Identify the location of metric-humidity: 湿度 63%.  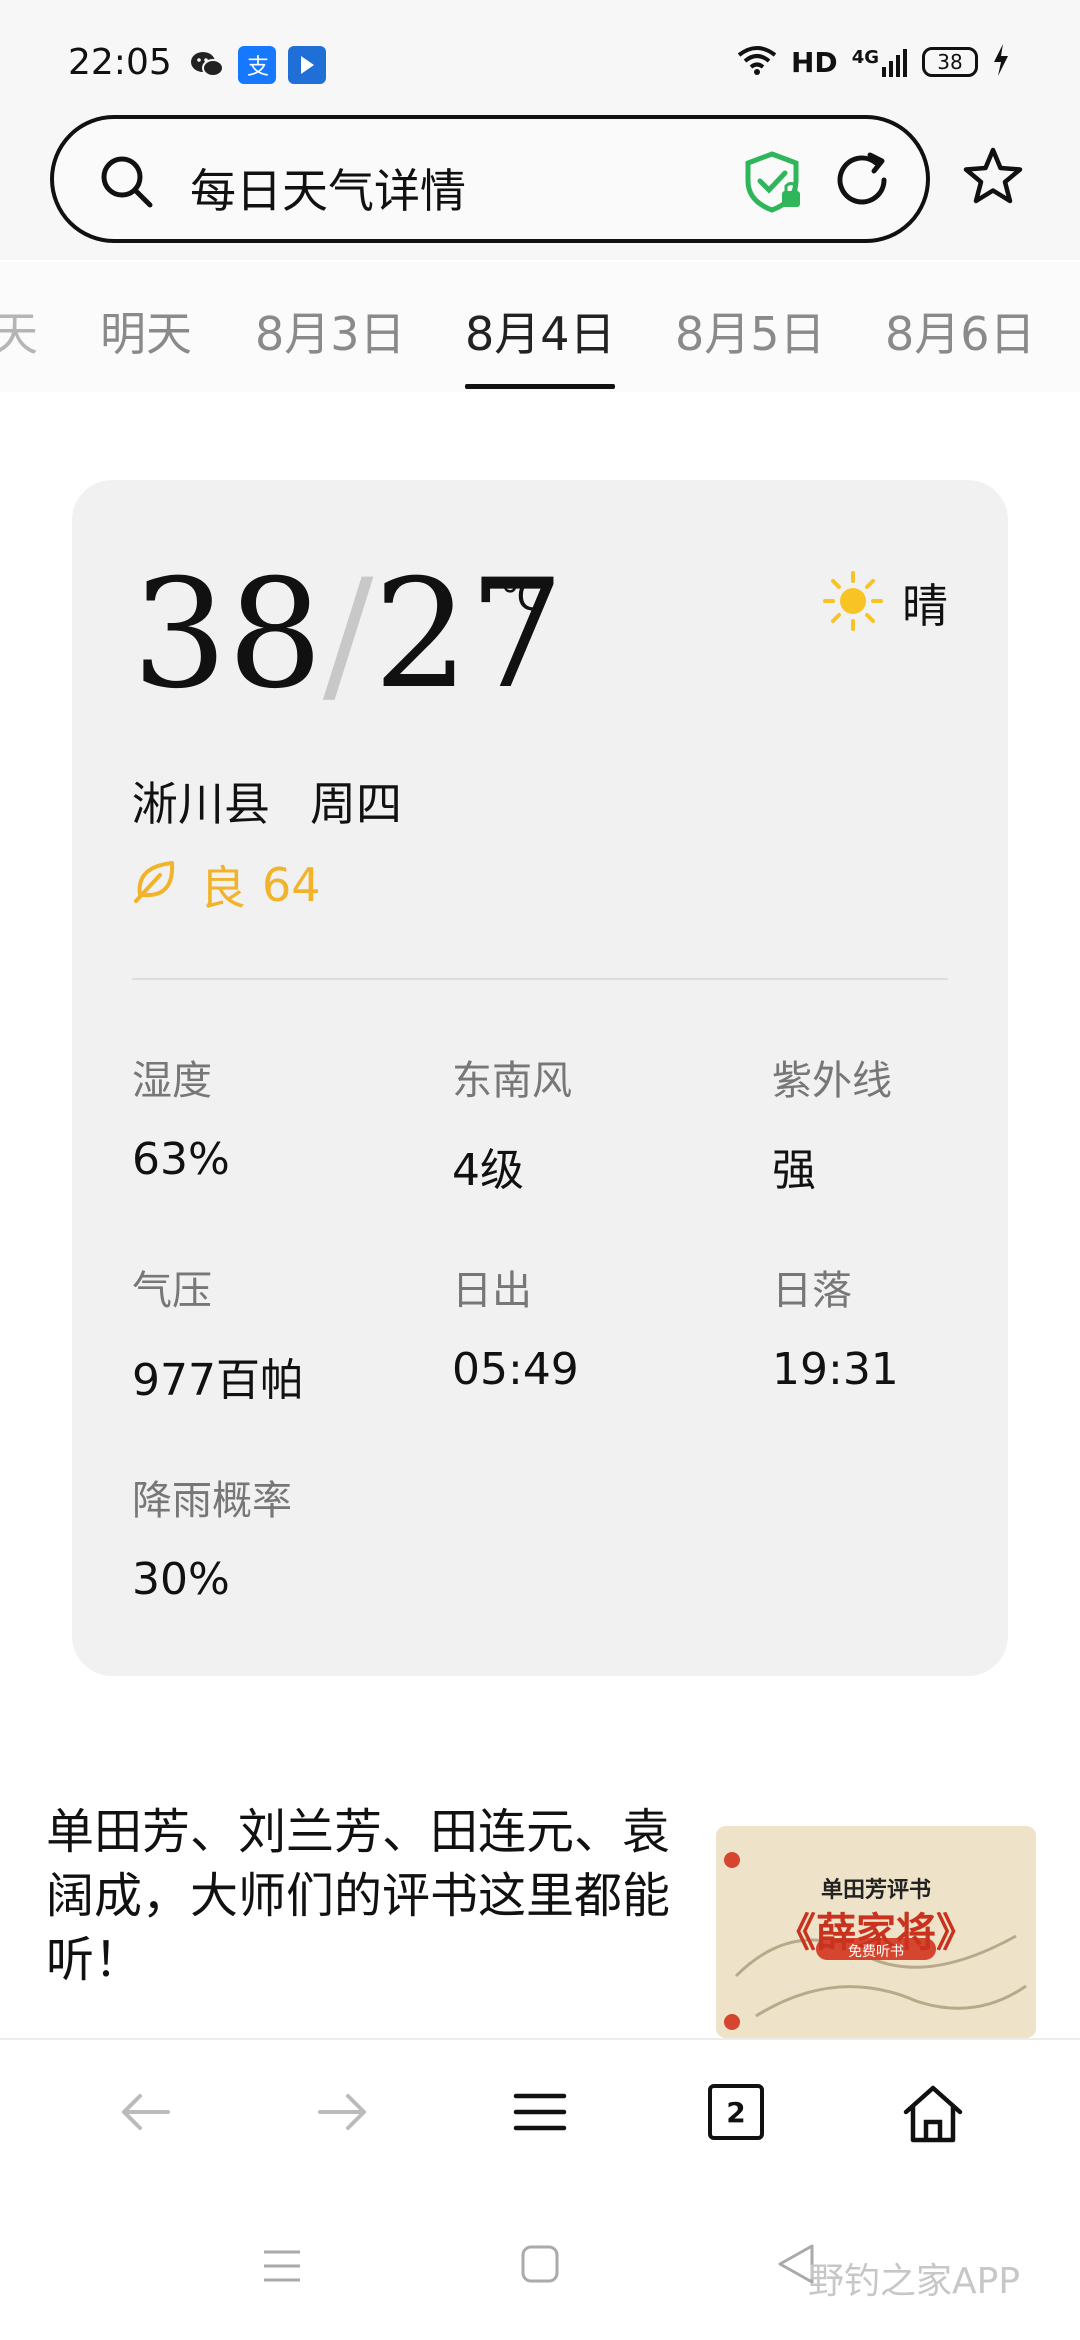
(282, 1116).